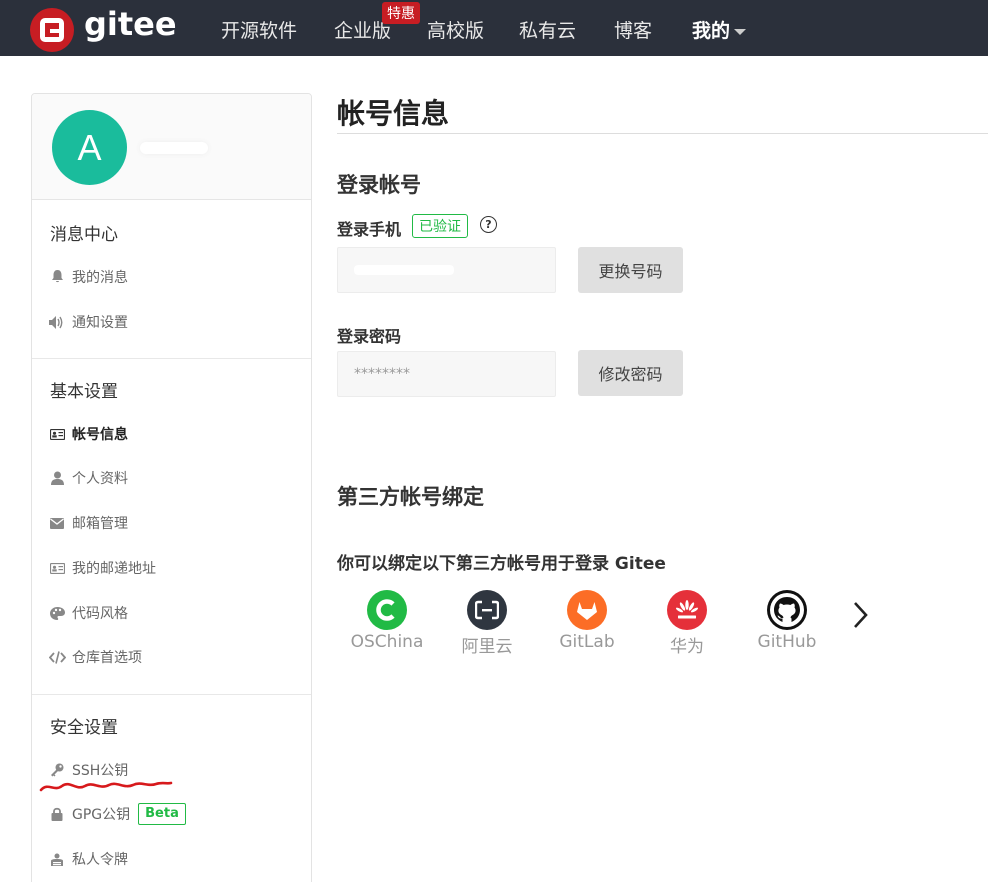 The image size is (988, 882). I want to click on nav-me-dropdown: 我的, so click(719, 29).